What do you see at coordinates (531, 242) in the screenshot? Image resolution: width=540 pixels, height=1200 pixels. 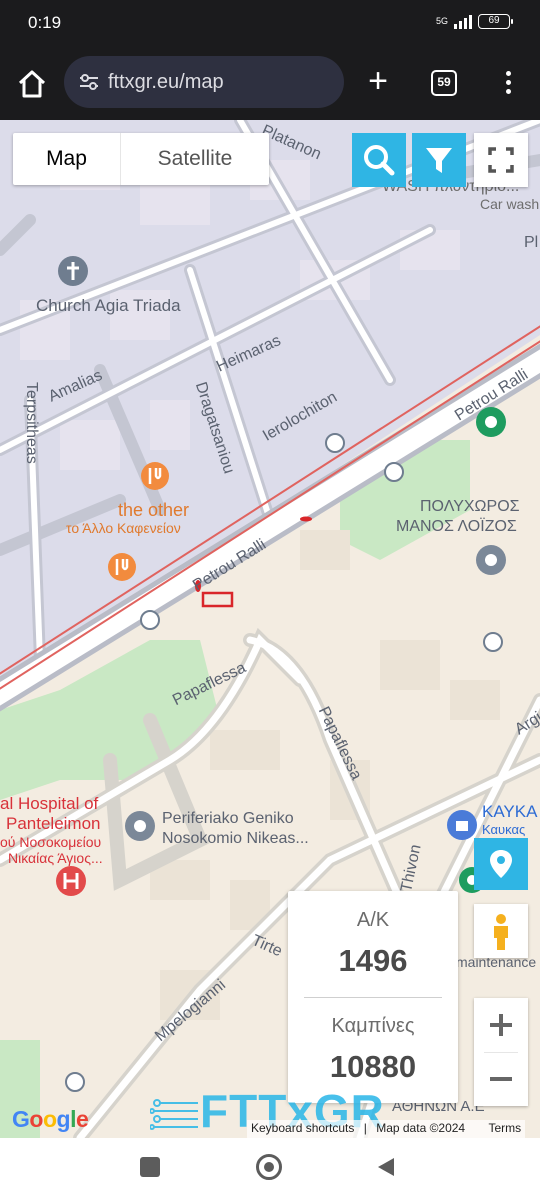 I see `map-label: Pl` at bounding box center [531, 242].